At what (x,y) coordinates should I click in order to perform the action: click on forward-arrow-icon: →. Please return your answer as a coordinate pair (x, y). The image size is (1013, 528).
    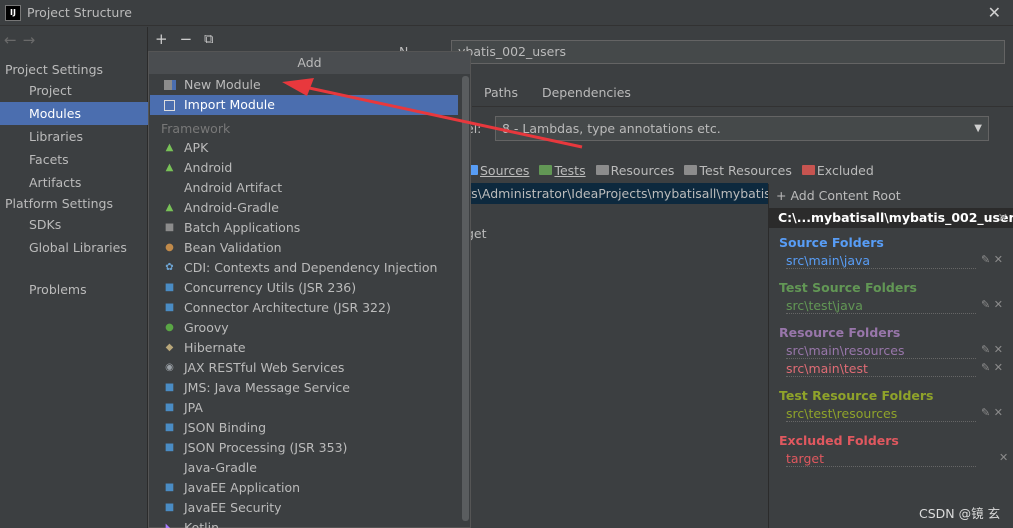
    Looking at the image, I should click on (32, 40).